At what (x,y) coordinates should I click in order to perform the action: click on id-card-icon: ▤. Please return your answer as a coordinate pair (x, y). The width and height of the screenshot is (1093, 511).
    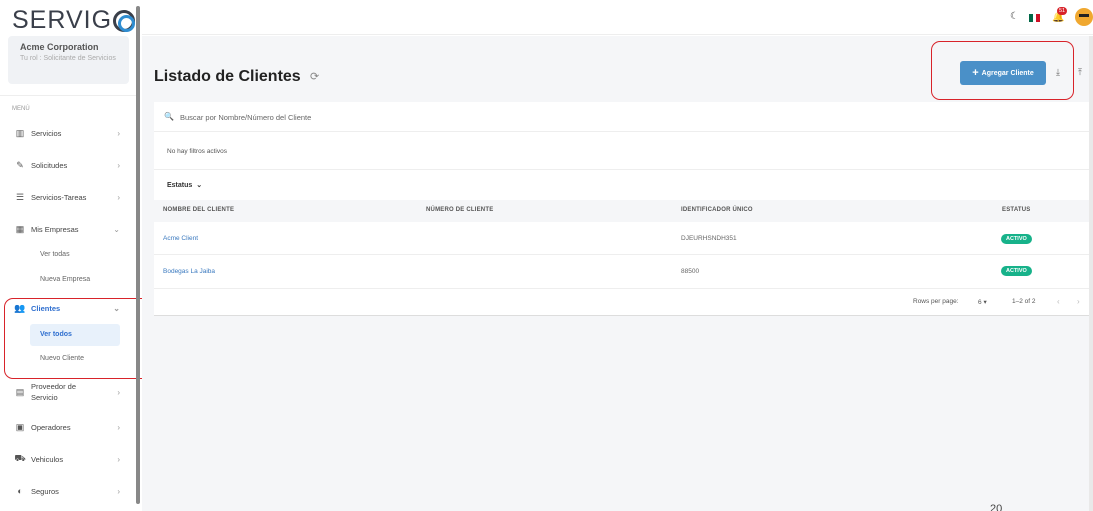
    Looking at the image, I should click on (20, 391).